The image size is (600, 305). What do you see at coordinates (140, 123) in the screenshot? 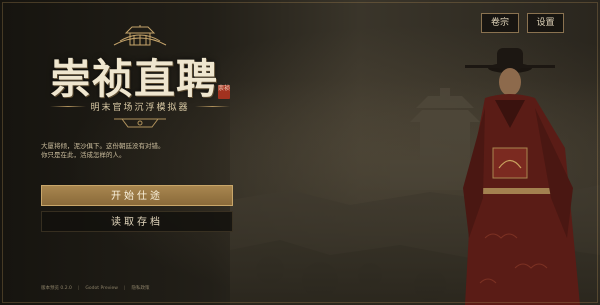
I see `logo-base-ornament-icon` at bounding box center [140, 123].